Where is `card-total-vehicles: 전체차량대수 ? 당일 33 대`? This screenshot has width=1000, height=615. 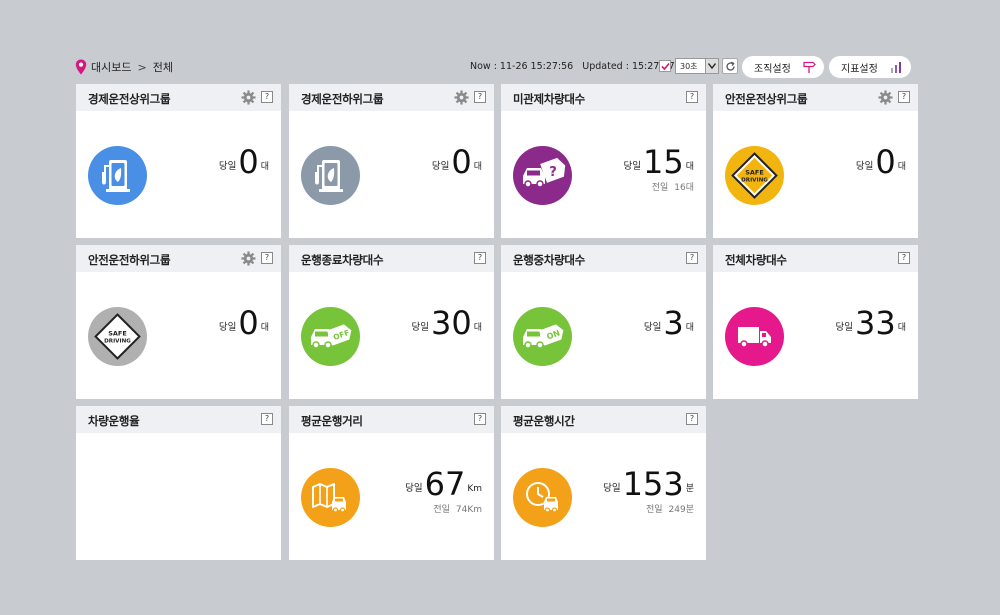
card-total-vehicles: 전체차량대수 ? 당일 33 대 is located at coordinates (815, 322).